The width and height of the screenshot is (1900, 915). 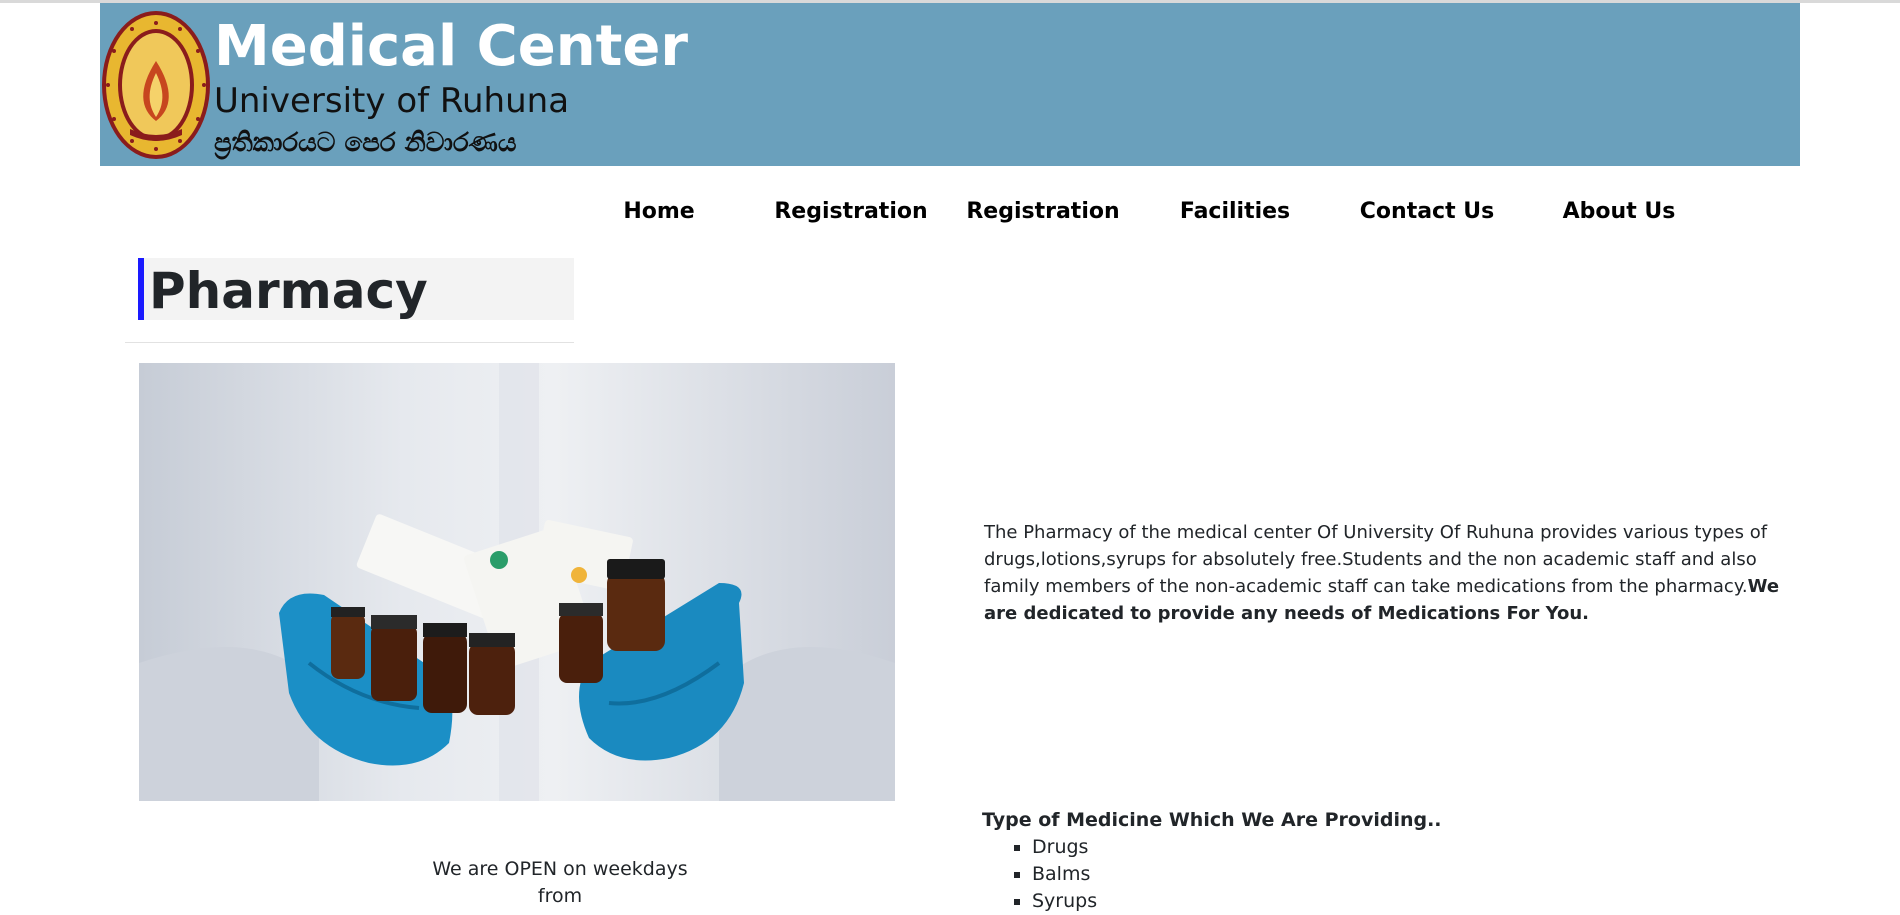 I want to click on opening-hours-line-2: from, so click(x=560, y=896).